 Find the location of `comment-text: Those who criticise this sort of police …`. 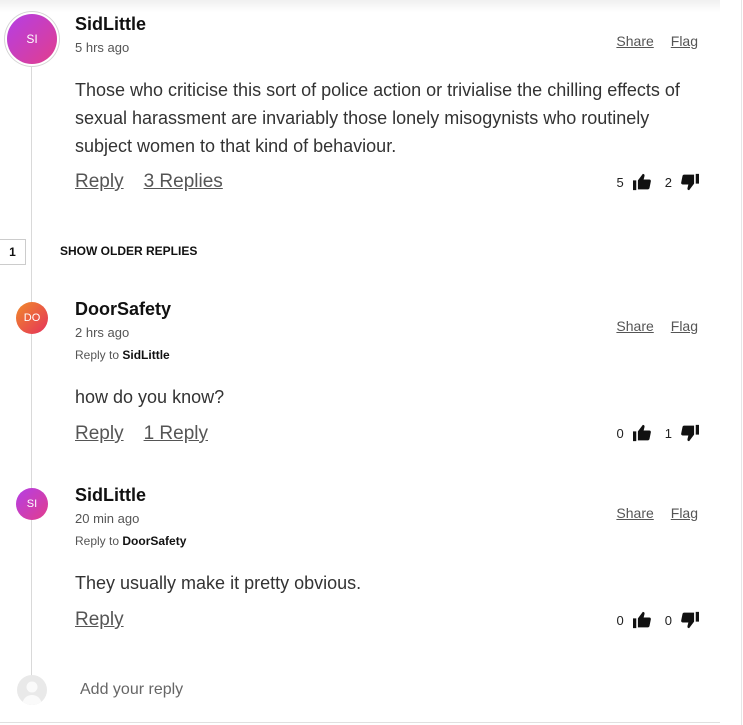

comment-text: Those who criticise this sort of police … is located at coordinates (377, 118).